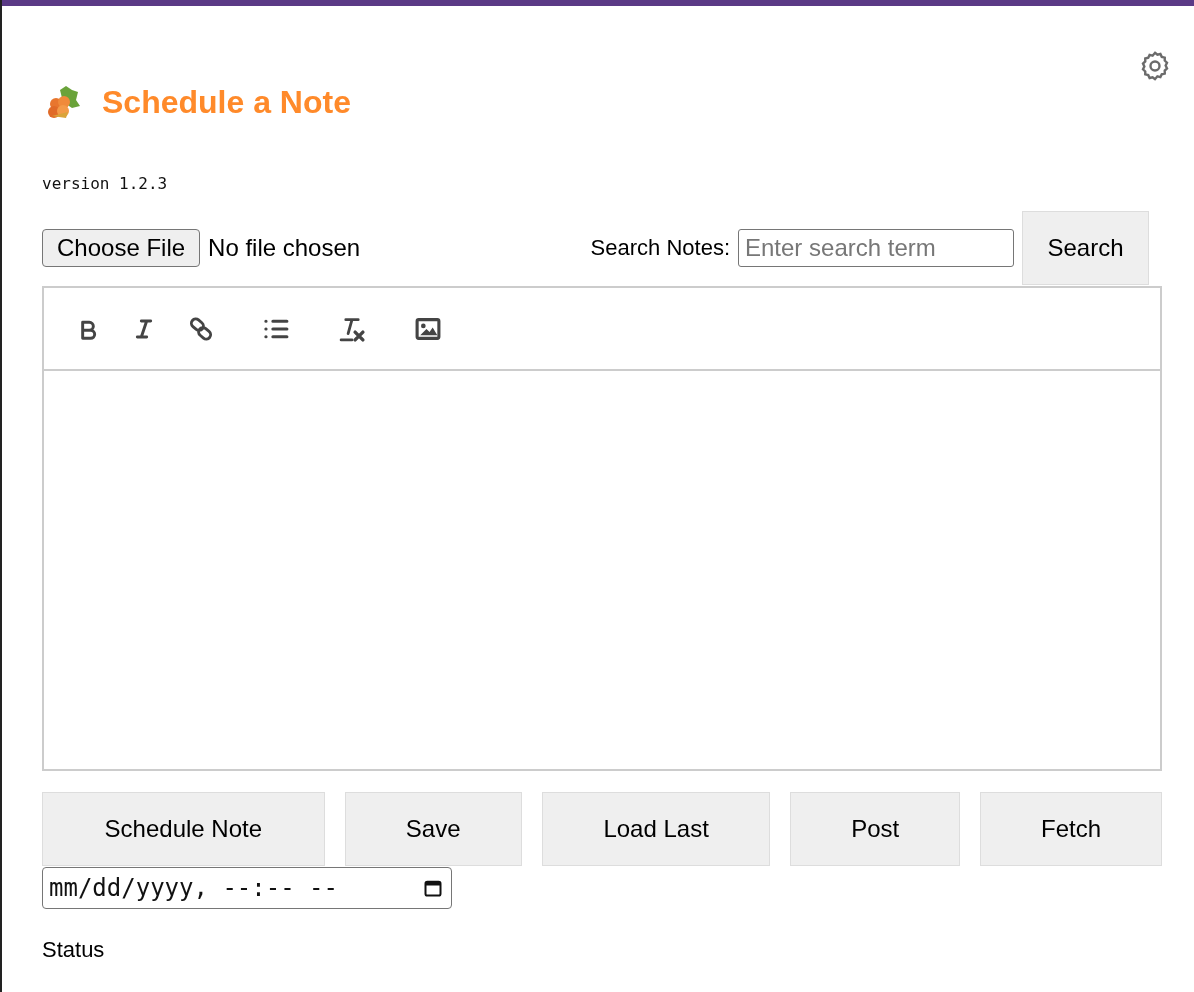 The height and width of the screenshot is (992, 1194). I want to click on action-button: Load Last, so click(656, 829).